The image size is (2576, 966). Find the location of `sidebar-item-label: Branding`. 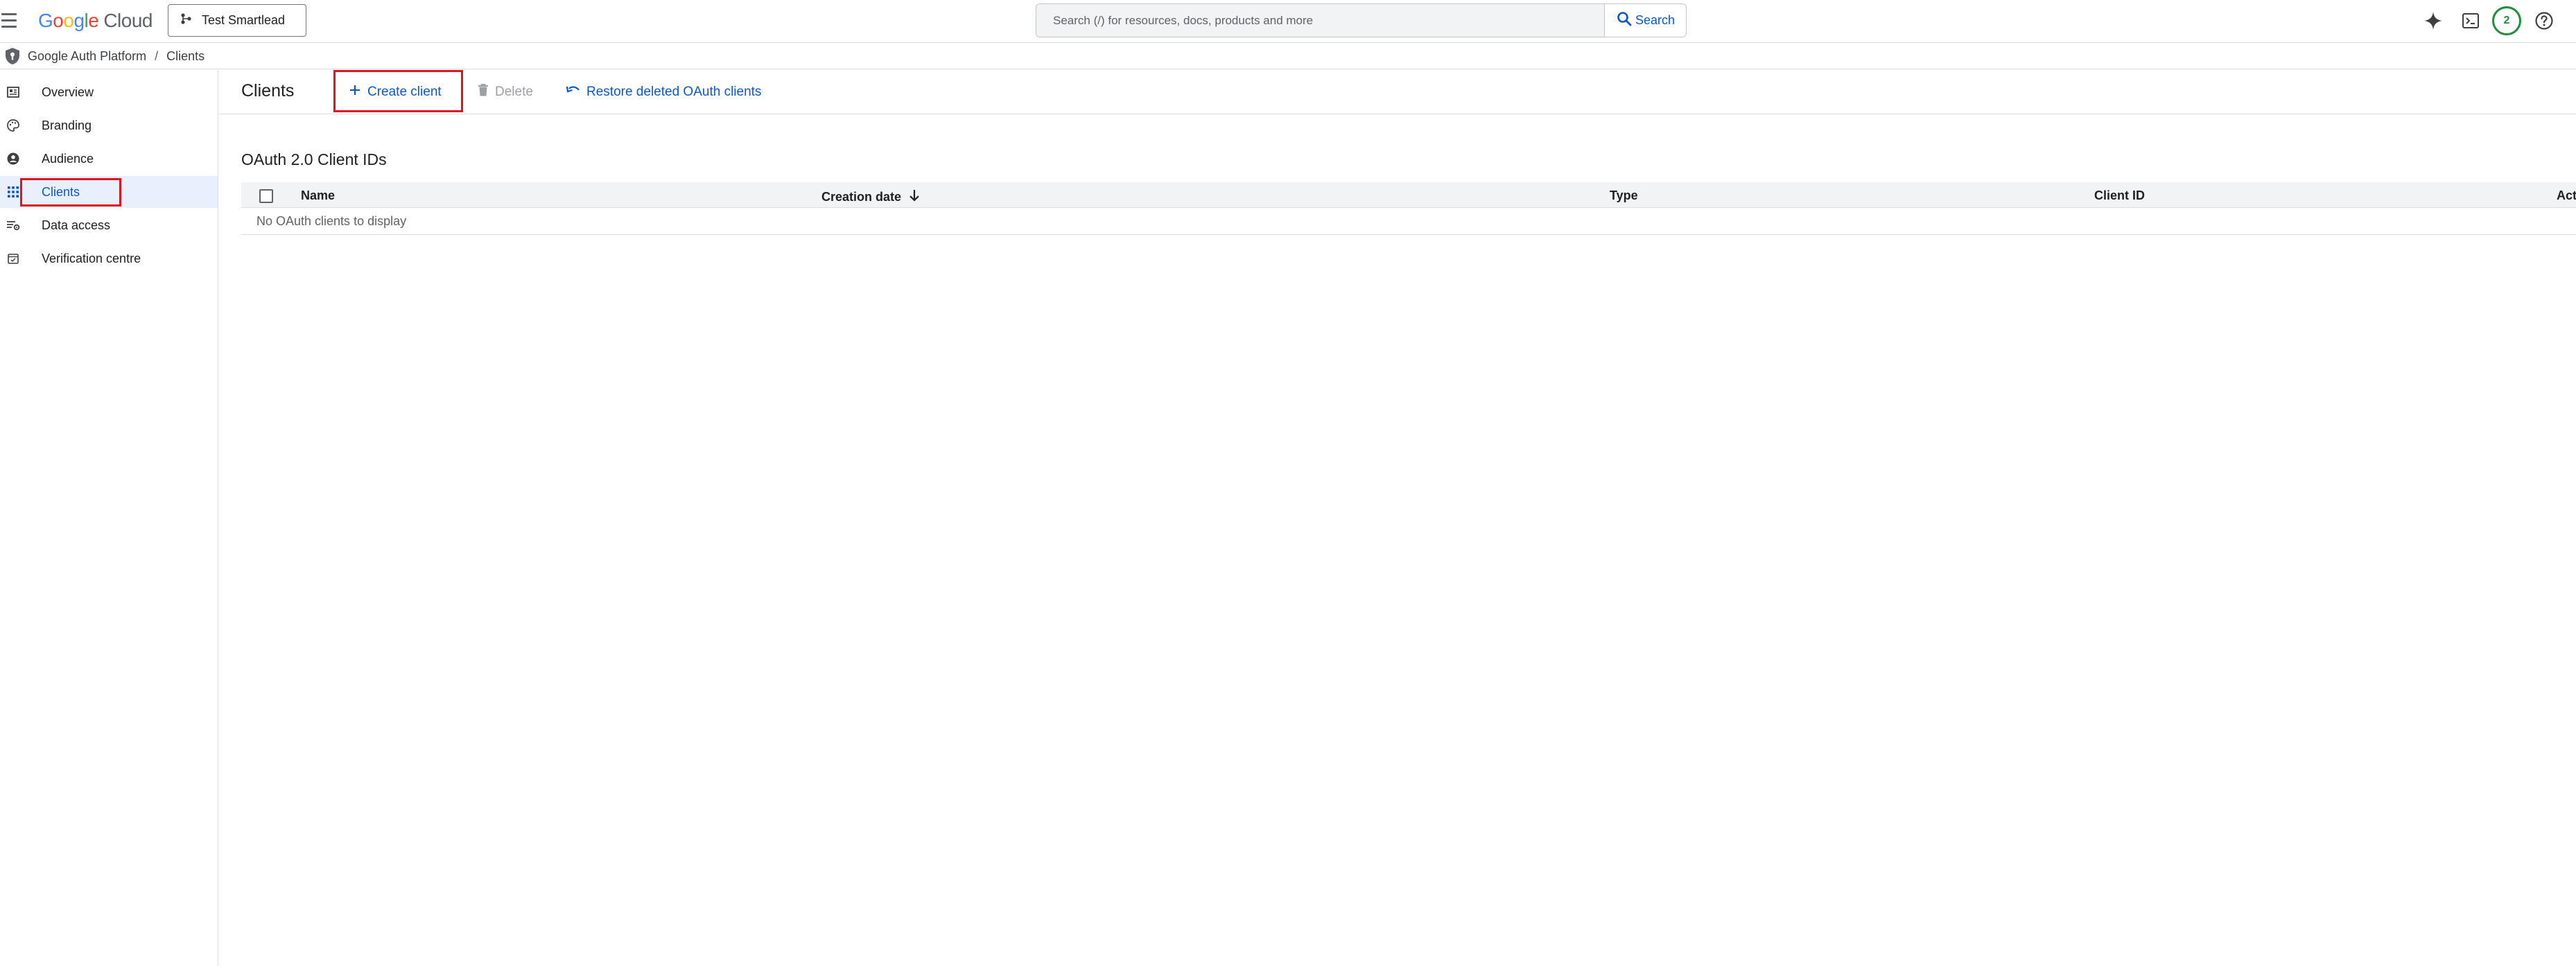

sidebar-item-label: Branding is located at coordinates (67, 125).